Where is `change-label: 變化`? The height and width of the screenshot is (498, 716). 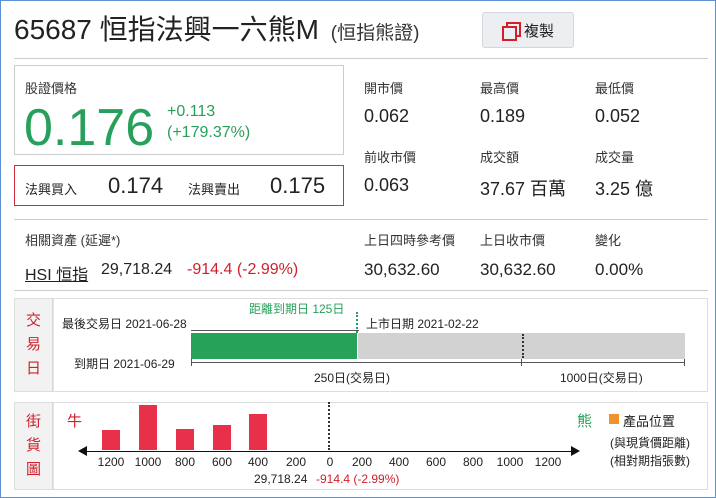 change-label: 變化 is located at coordinates (608, 240).